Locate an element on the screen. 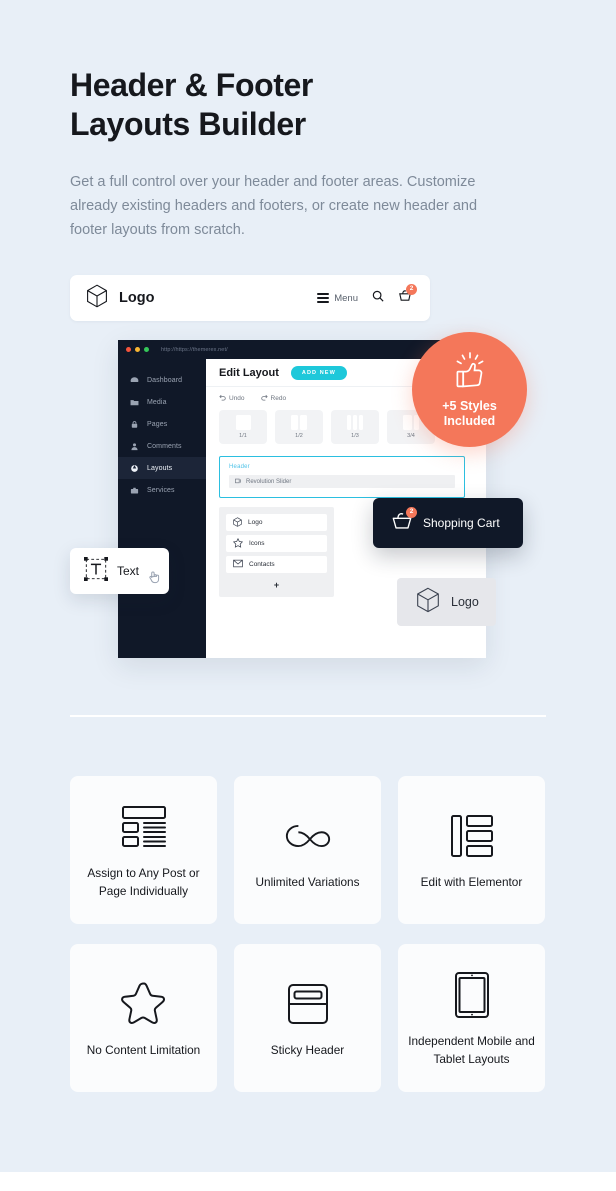 The width and height of the screenshot is (616, 1191). feature-card-independent-mobile-tablet: Independent Mobile and Tablet Layouts is located at coordinates (471, 1018).